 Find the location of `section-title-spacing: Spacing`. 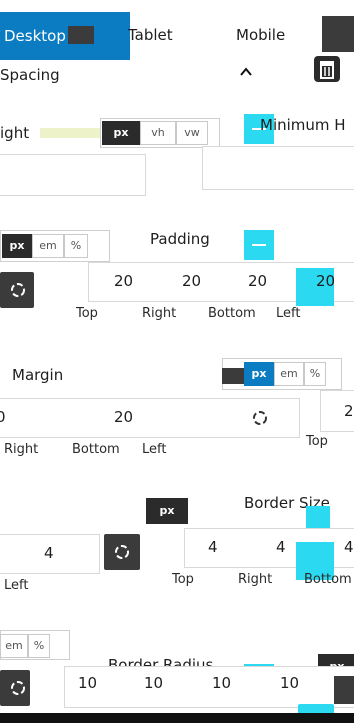

section-title-spacing: Spacing is located at coordinates (30, 75).